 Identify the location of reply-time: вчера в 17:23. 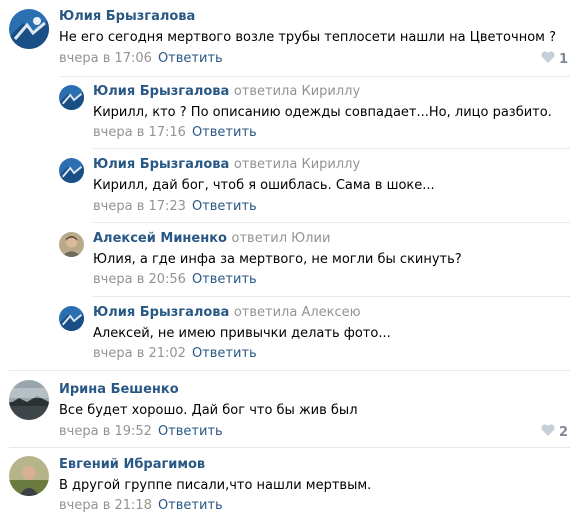
(139, 206).